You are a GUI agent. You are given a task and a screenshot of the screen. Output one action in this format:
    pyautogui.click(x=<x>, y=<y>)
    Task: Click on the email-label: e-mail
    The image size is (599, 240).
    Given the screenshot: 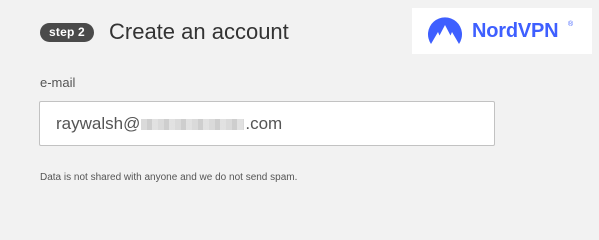 What is the action you would take?
    pyautogui.click(x=58, y=82)
    